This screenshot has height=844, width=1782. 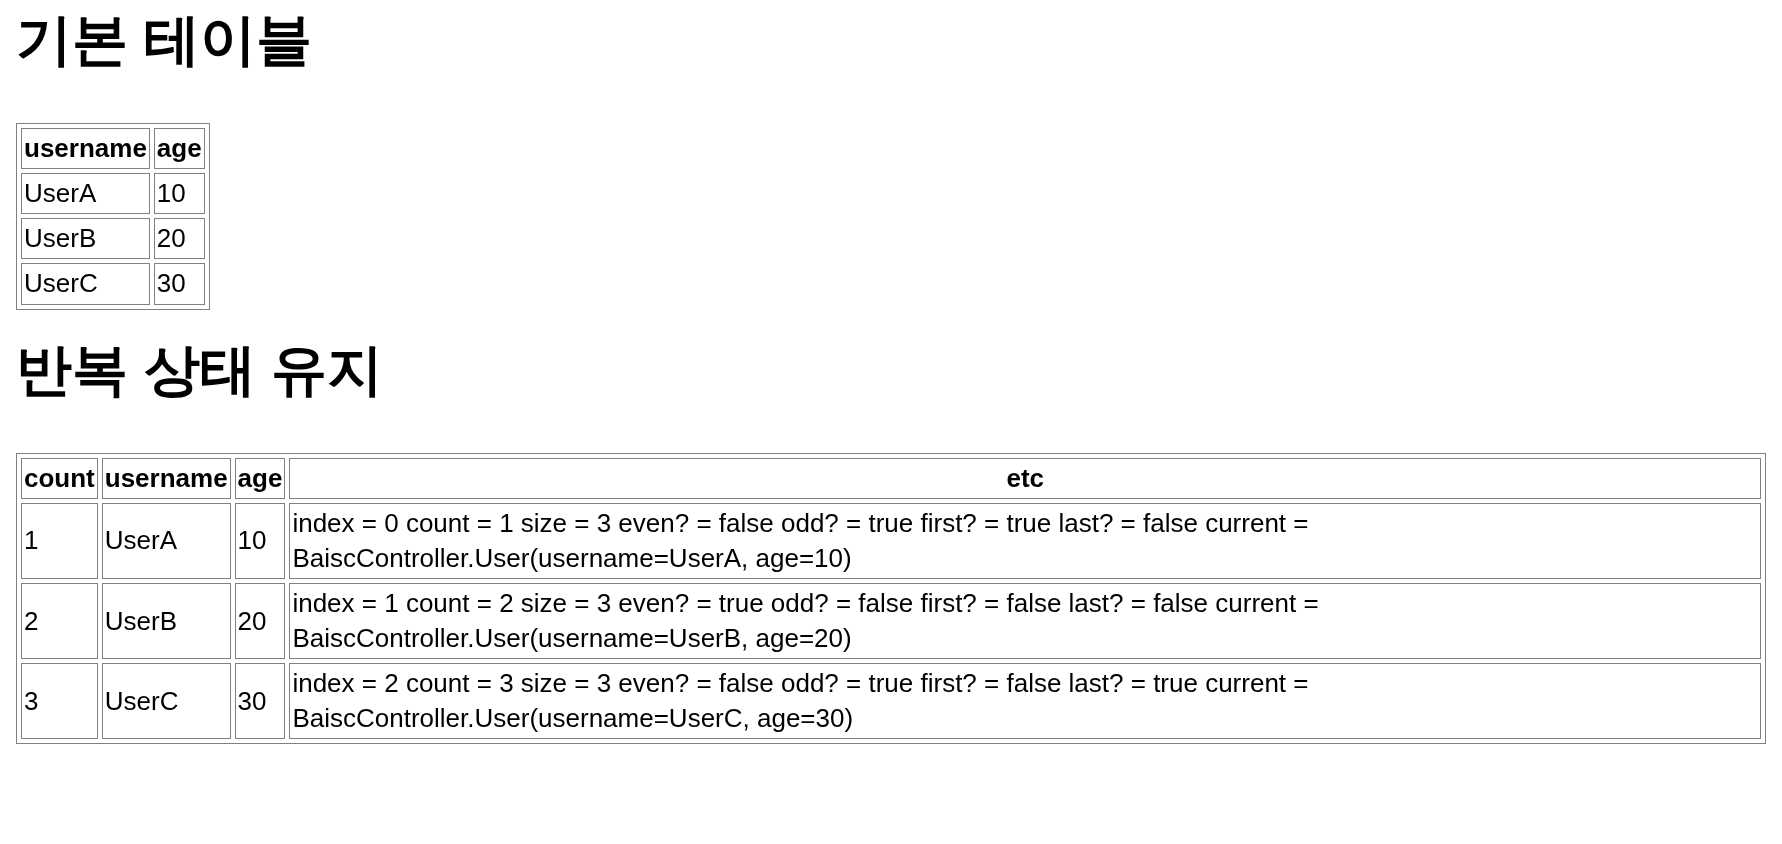 What do you see at coordinates (1025, 541) in the screenshot?
I see `table-cell: index = 0 count = 1 size = 3 even? = false odd? = true first? = true last? = false current = BaiscController.User(username=UserA, age=10)` at bounding box center [1025, 541].